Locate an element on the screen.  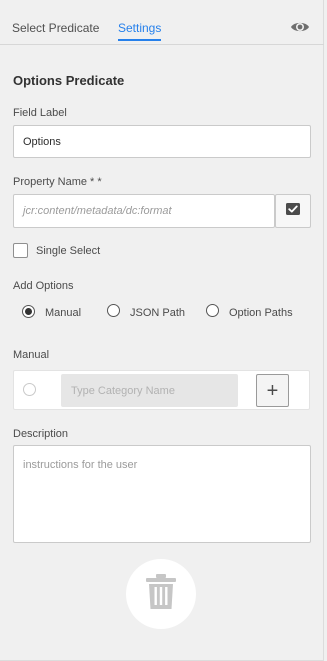
description-textarea: instructions for the user is located at coordinates (162, 494).